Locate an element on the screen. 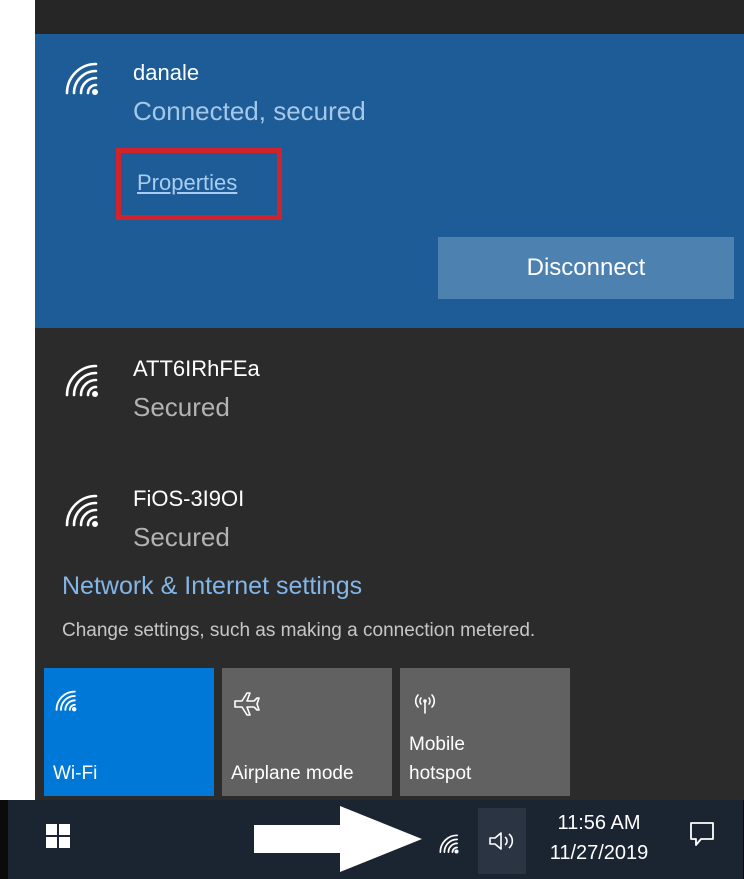  start-button is located at coordinates (58, 839).